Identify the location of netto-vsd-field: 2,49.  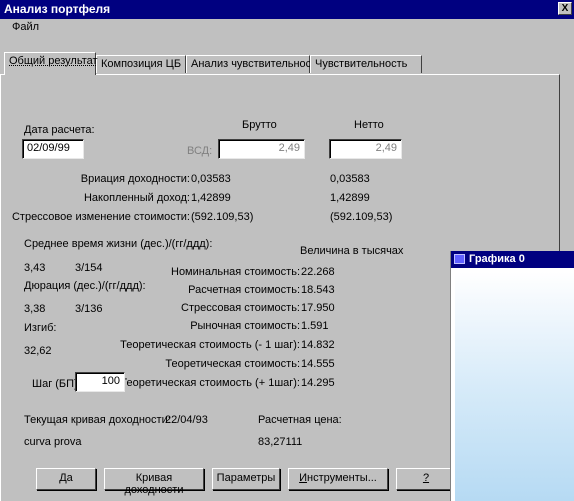
(365, 149).